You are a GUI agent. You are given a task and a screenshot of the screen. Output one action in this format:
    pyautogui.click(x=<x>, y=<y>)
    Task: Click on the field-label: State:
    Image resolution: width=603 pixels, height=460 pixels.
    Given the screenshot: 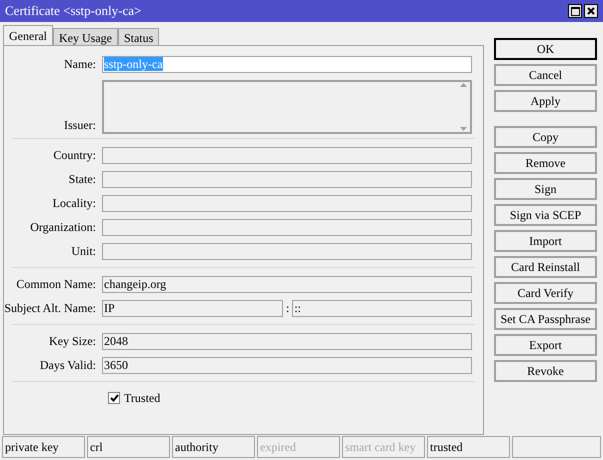 What is the action you would take?
    pyautogui.click(x=82, y=179)
    